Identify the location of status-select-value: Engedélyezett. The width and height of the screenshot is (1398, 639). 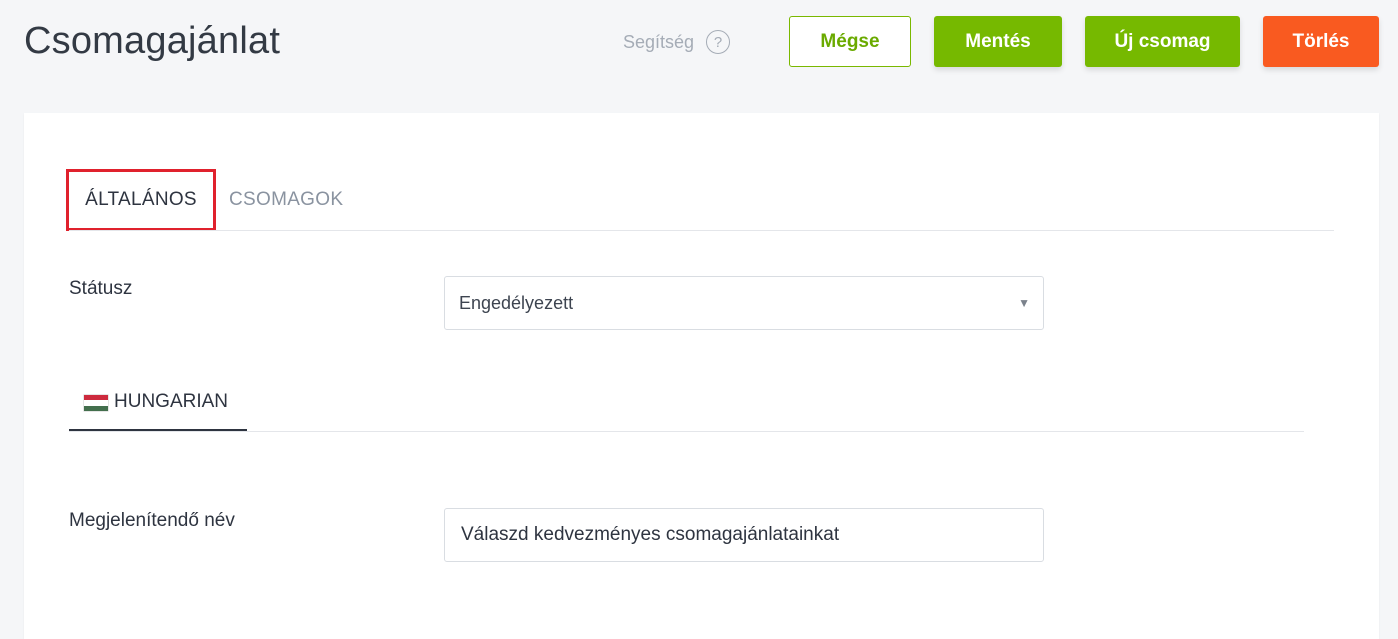
(516, 302).